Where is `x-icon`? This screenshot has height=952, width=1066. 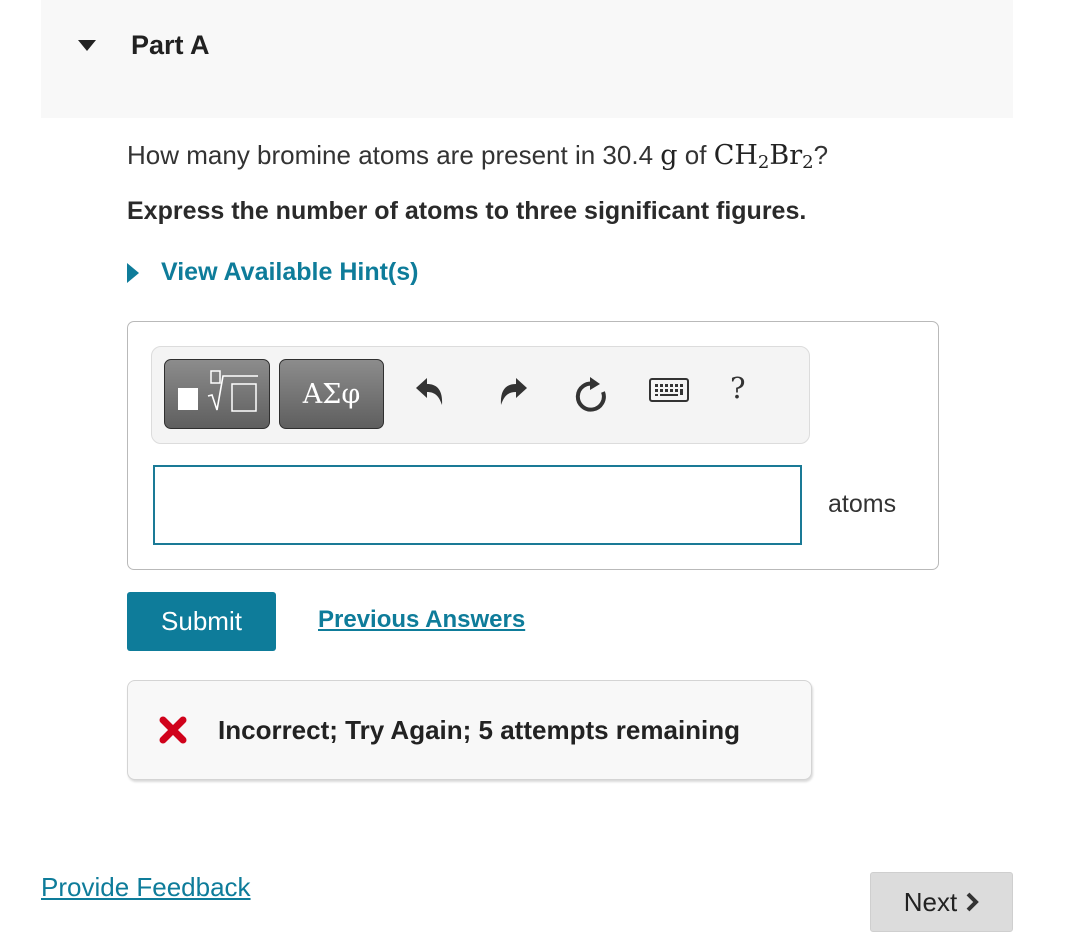 x-icon is located at coordinates (173, 730).